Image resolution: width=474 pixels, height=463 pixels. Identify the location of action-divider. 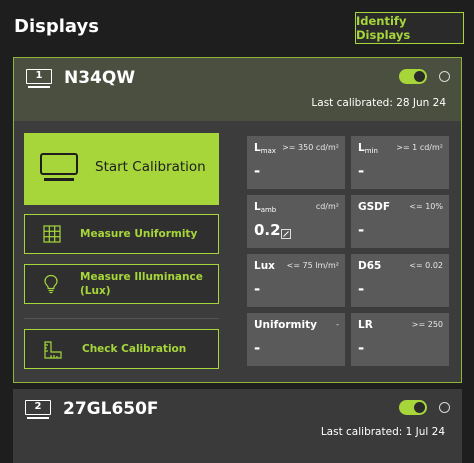
(121, 318).